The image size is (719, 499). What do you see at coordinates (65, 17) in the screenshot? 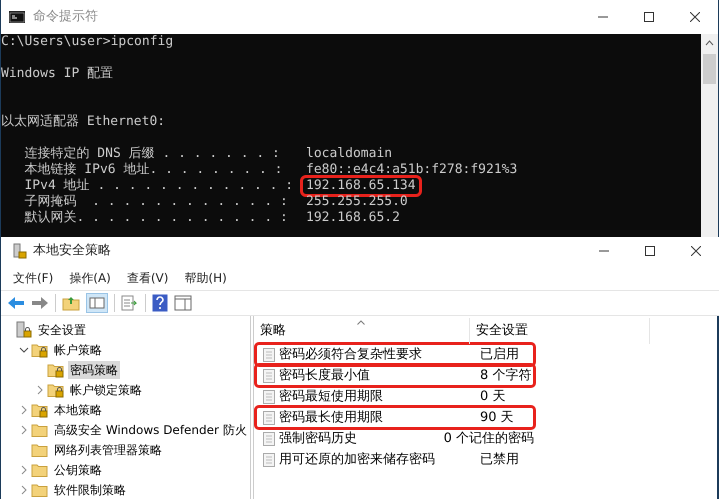
I see `window-title: 命令提示符` at bounding box center [65, 17].